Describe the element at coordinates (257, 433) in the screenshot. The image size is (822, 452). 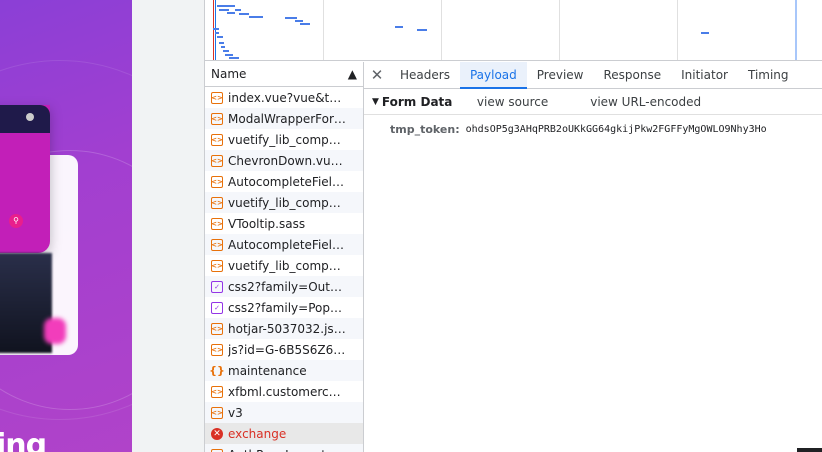
I see `request-name: exchange` at that location.